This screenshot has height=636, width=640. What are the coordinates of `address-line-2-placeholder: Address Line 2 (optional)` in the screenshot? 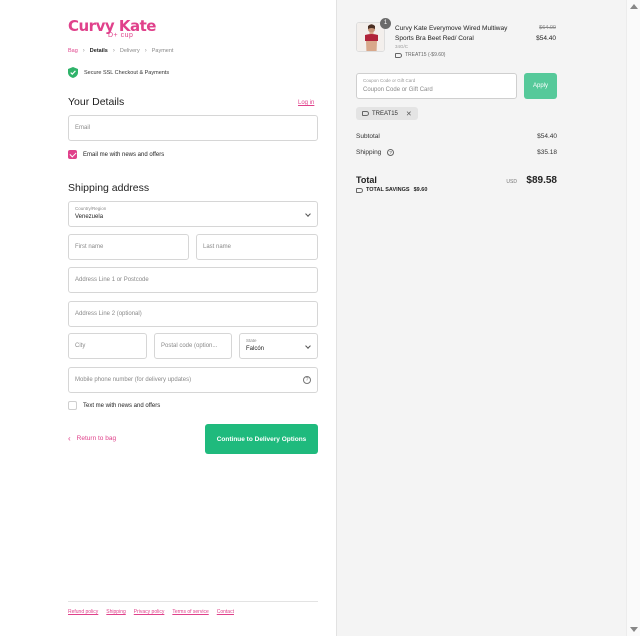 It's located at (108, 314).